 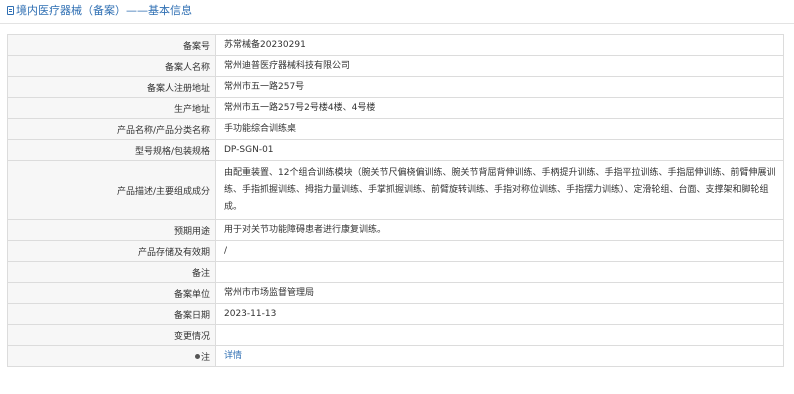 I want to click on table-row: 产品存储及有效期 /, so click(x=395, y=251).